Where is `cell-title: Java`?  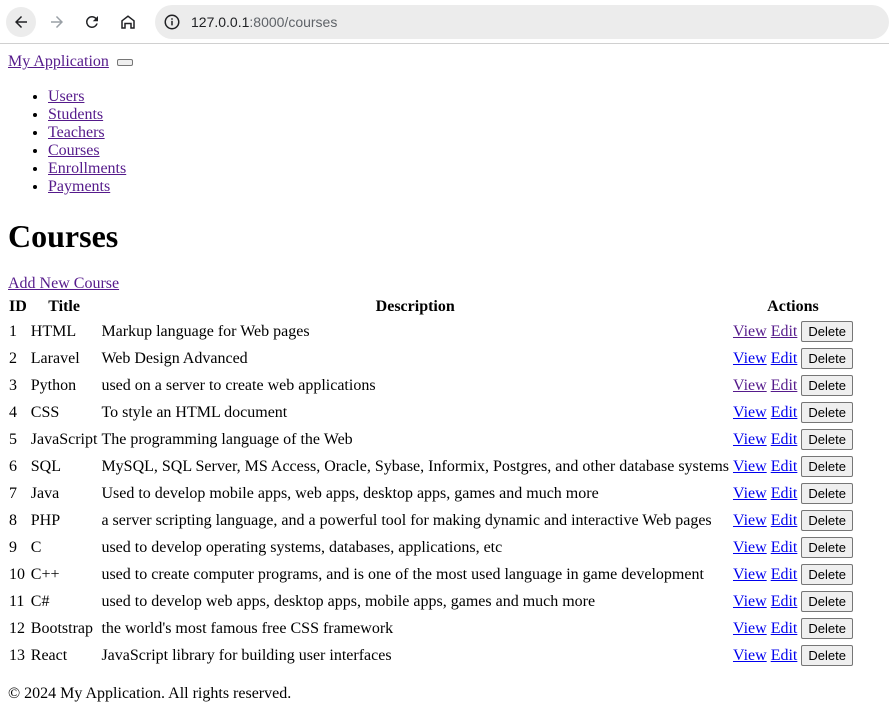
cell-title: Java is located at coordinates (45, 493).